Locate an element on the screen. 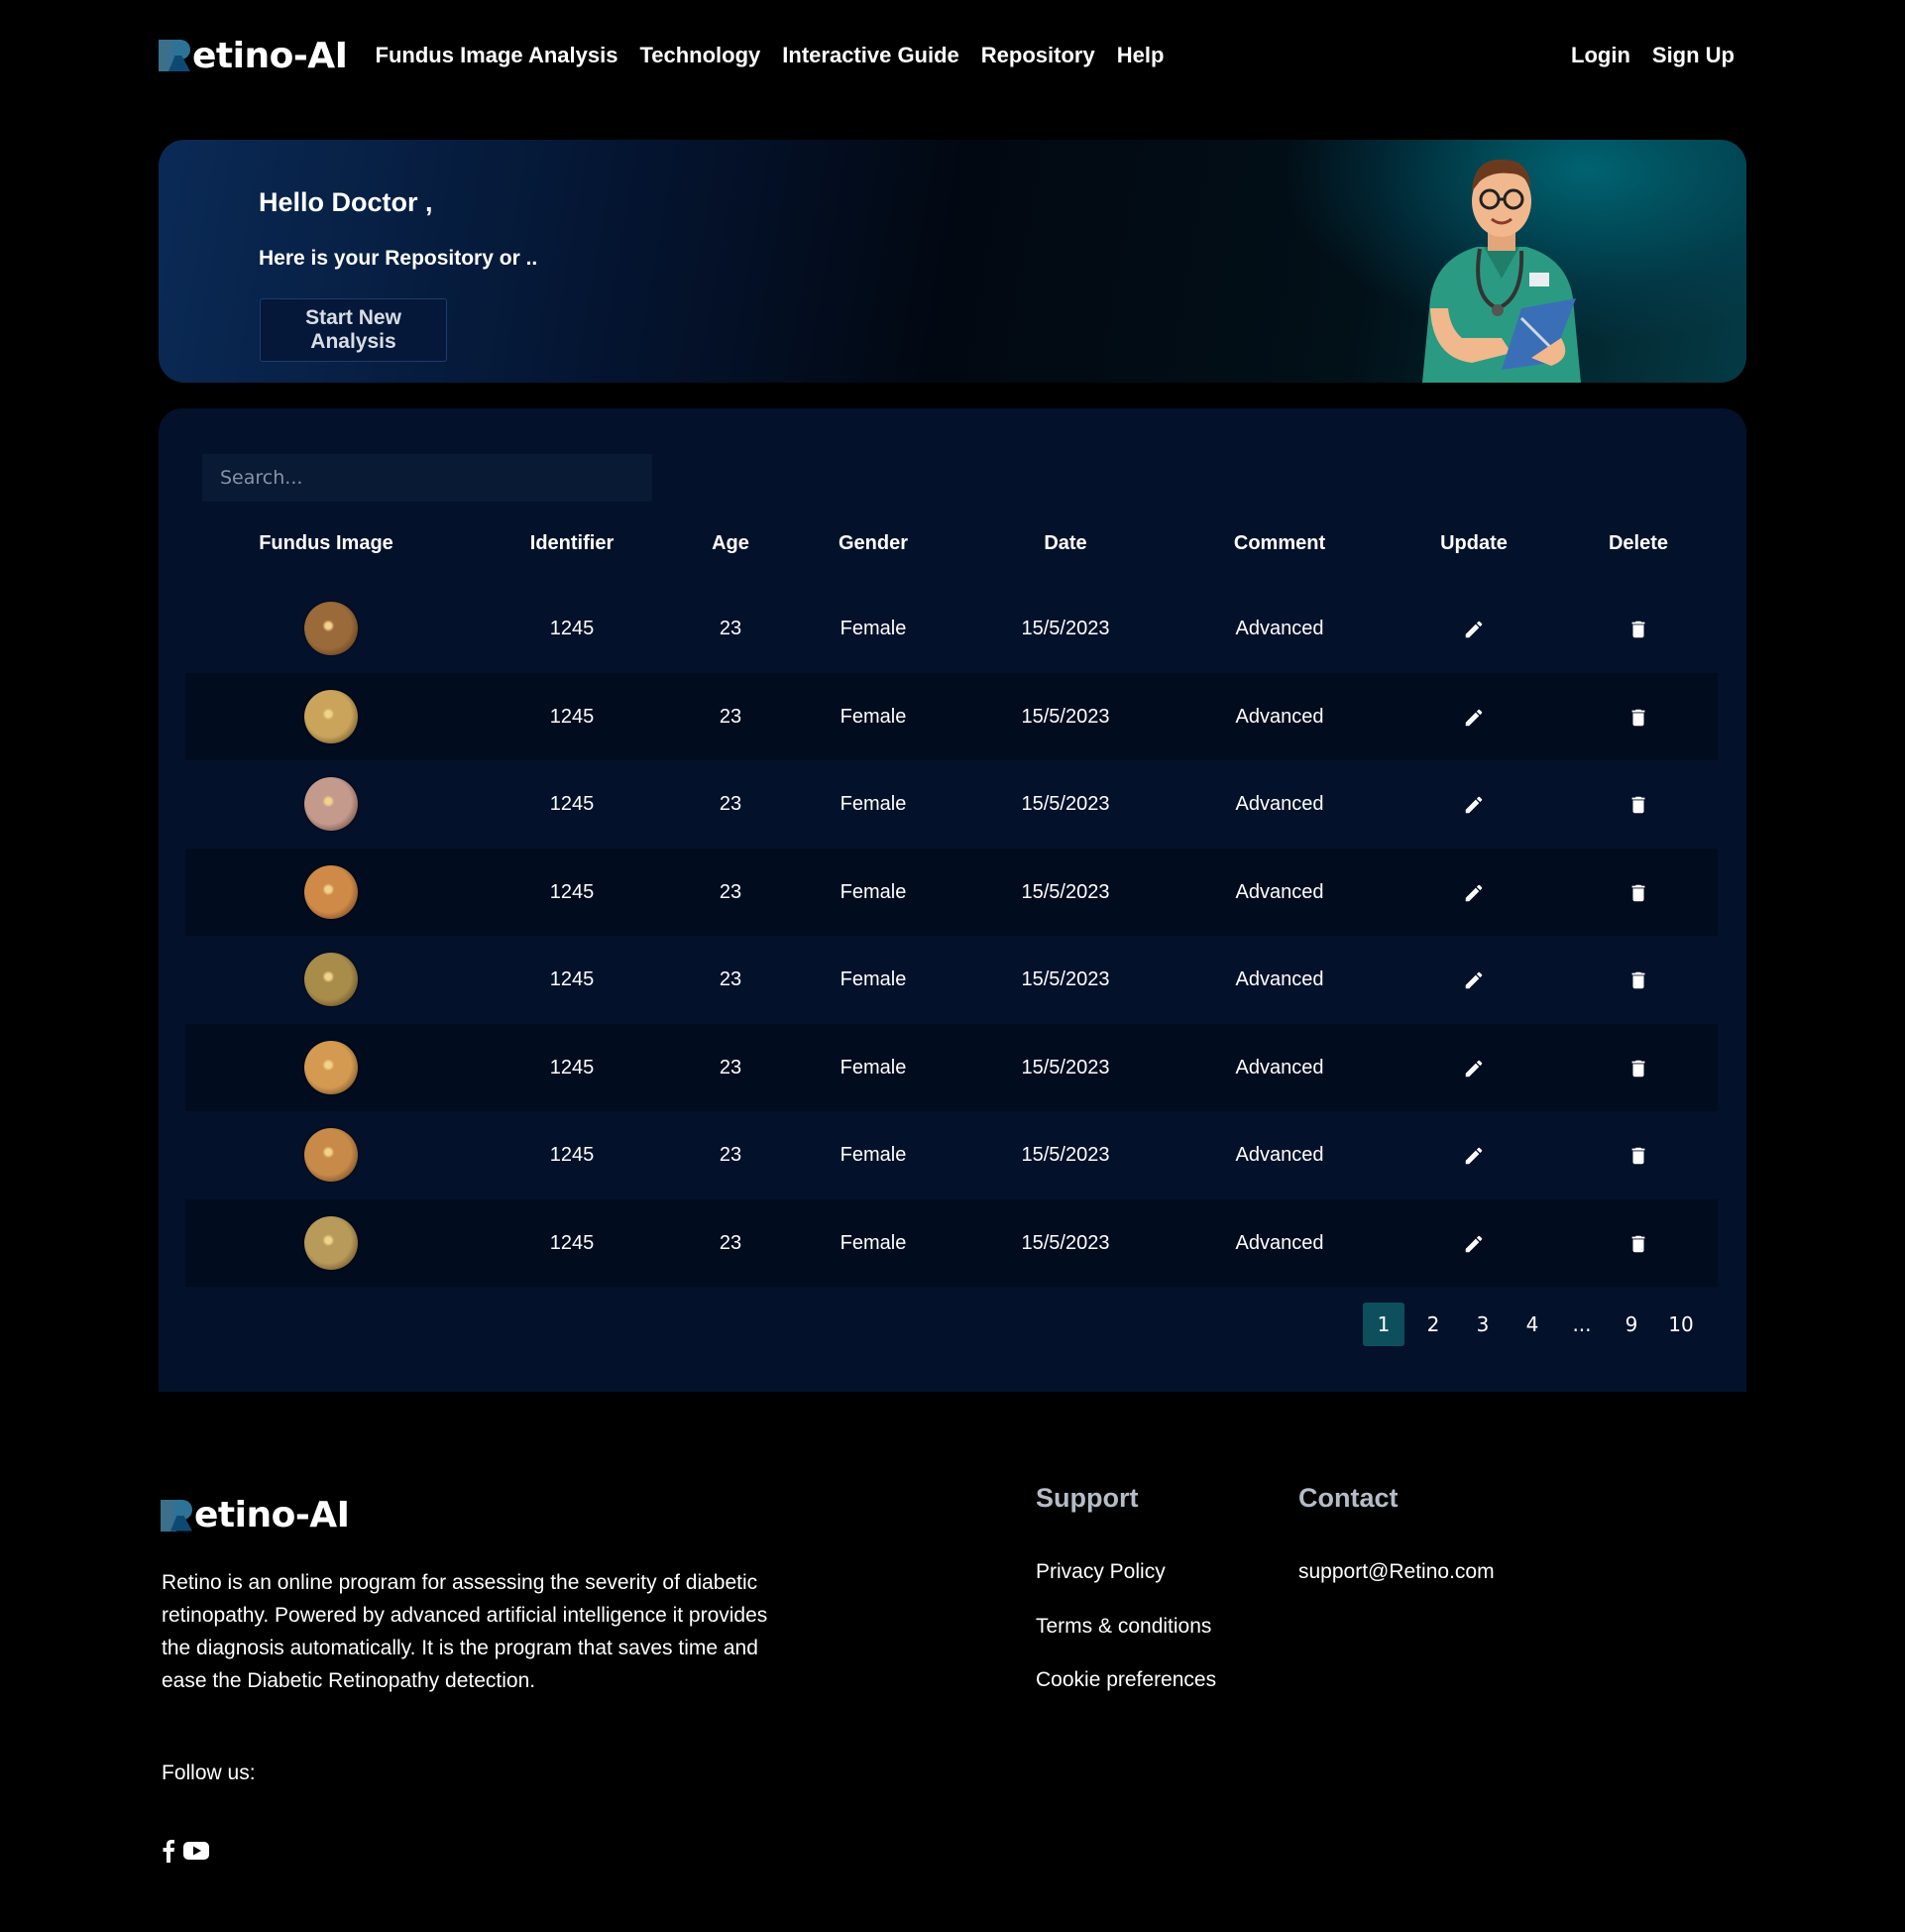  youtube-icon is located at coordinates (196, 1851).